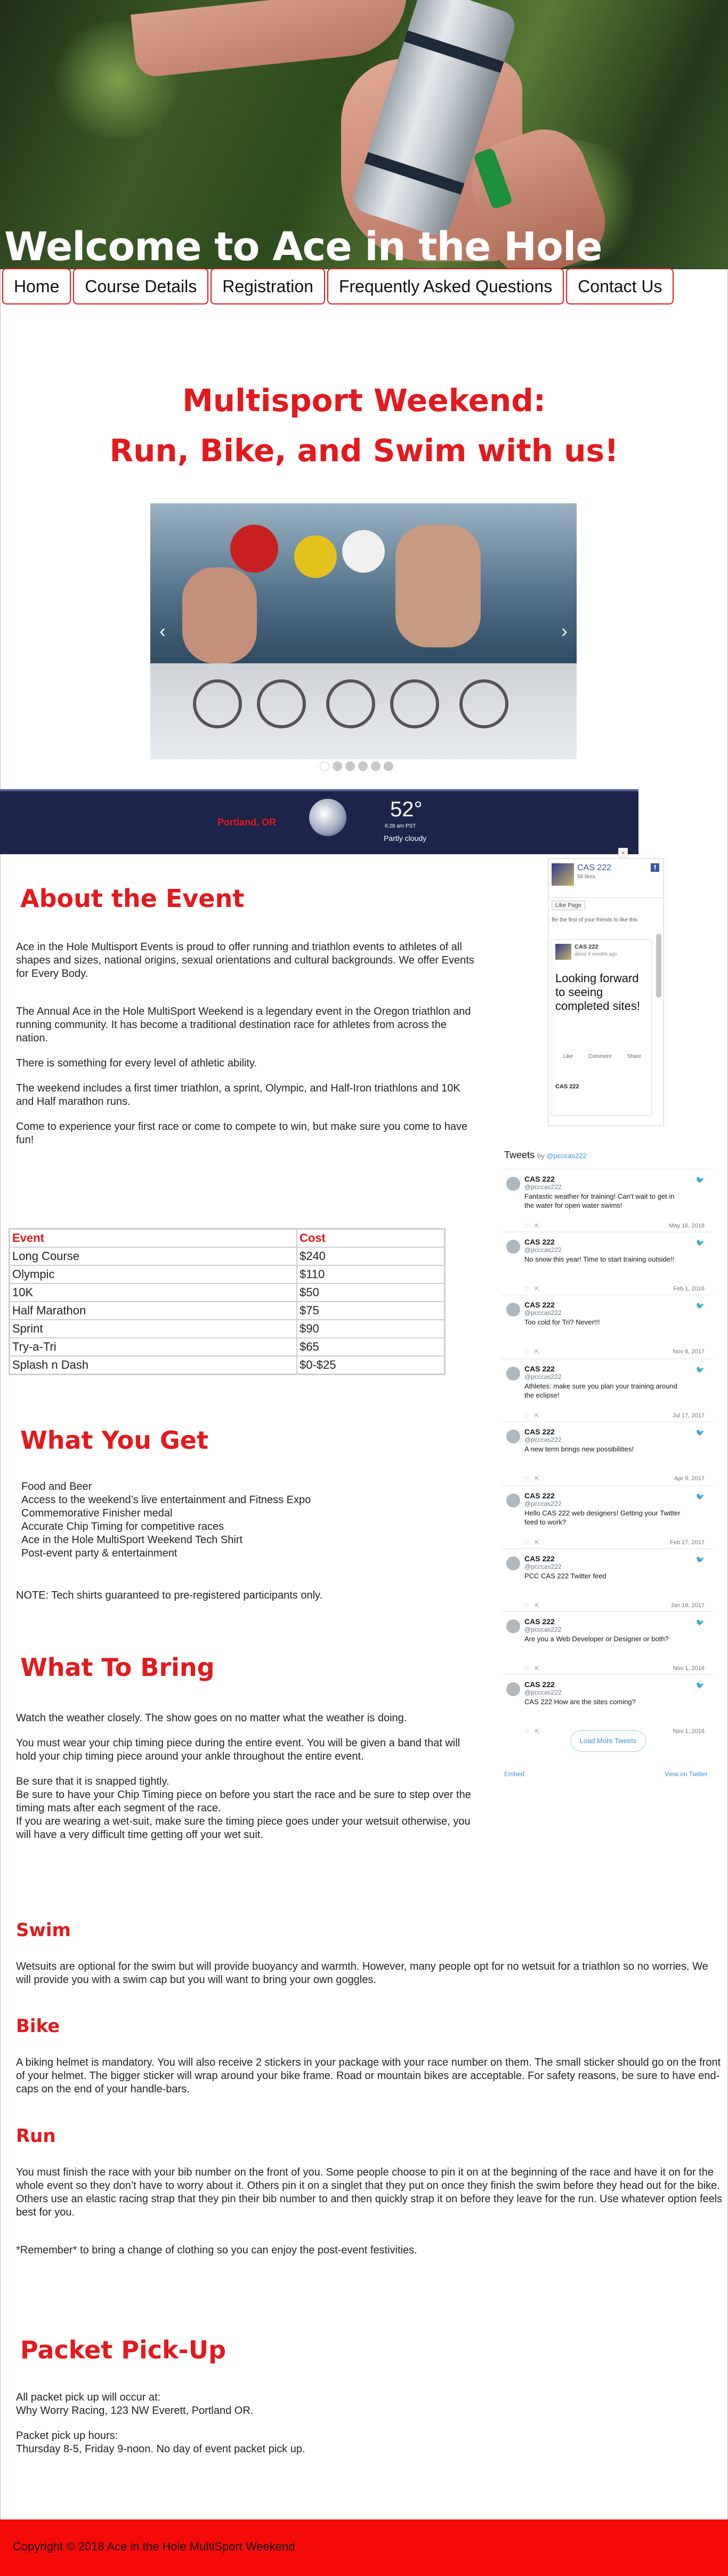 The image size is (728, 2576). Describe the element at coordinates (563, 952) in the screenshot. I see `fb-post-avatar` at that location.